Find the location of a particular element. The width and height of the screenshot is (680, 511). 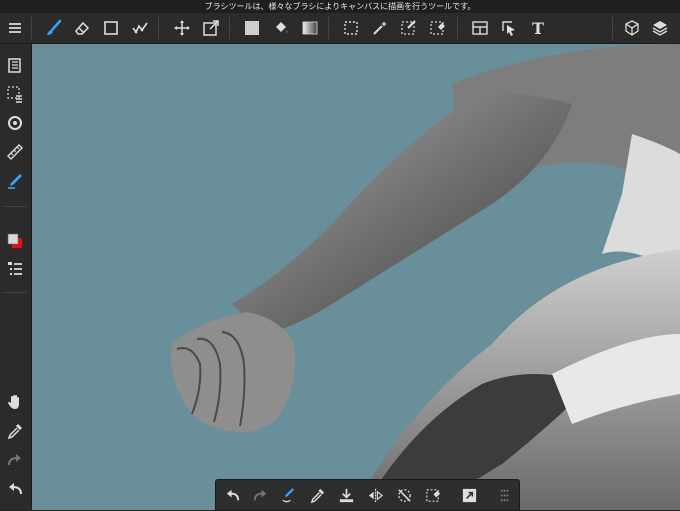

pages-icon is located at coordinates (15, 65).